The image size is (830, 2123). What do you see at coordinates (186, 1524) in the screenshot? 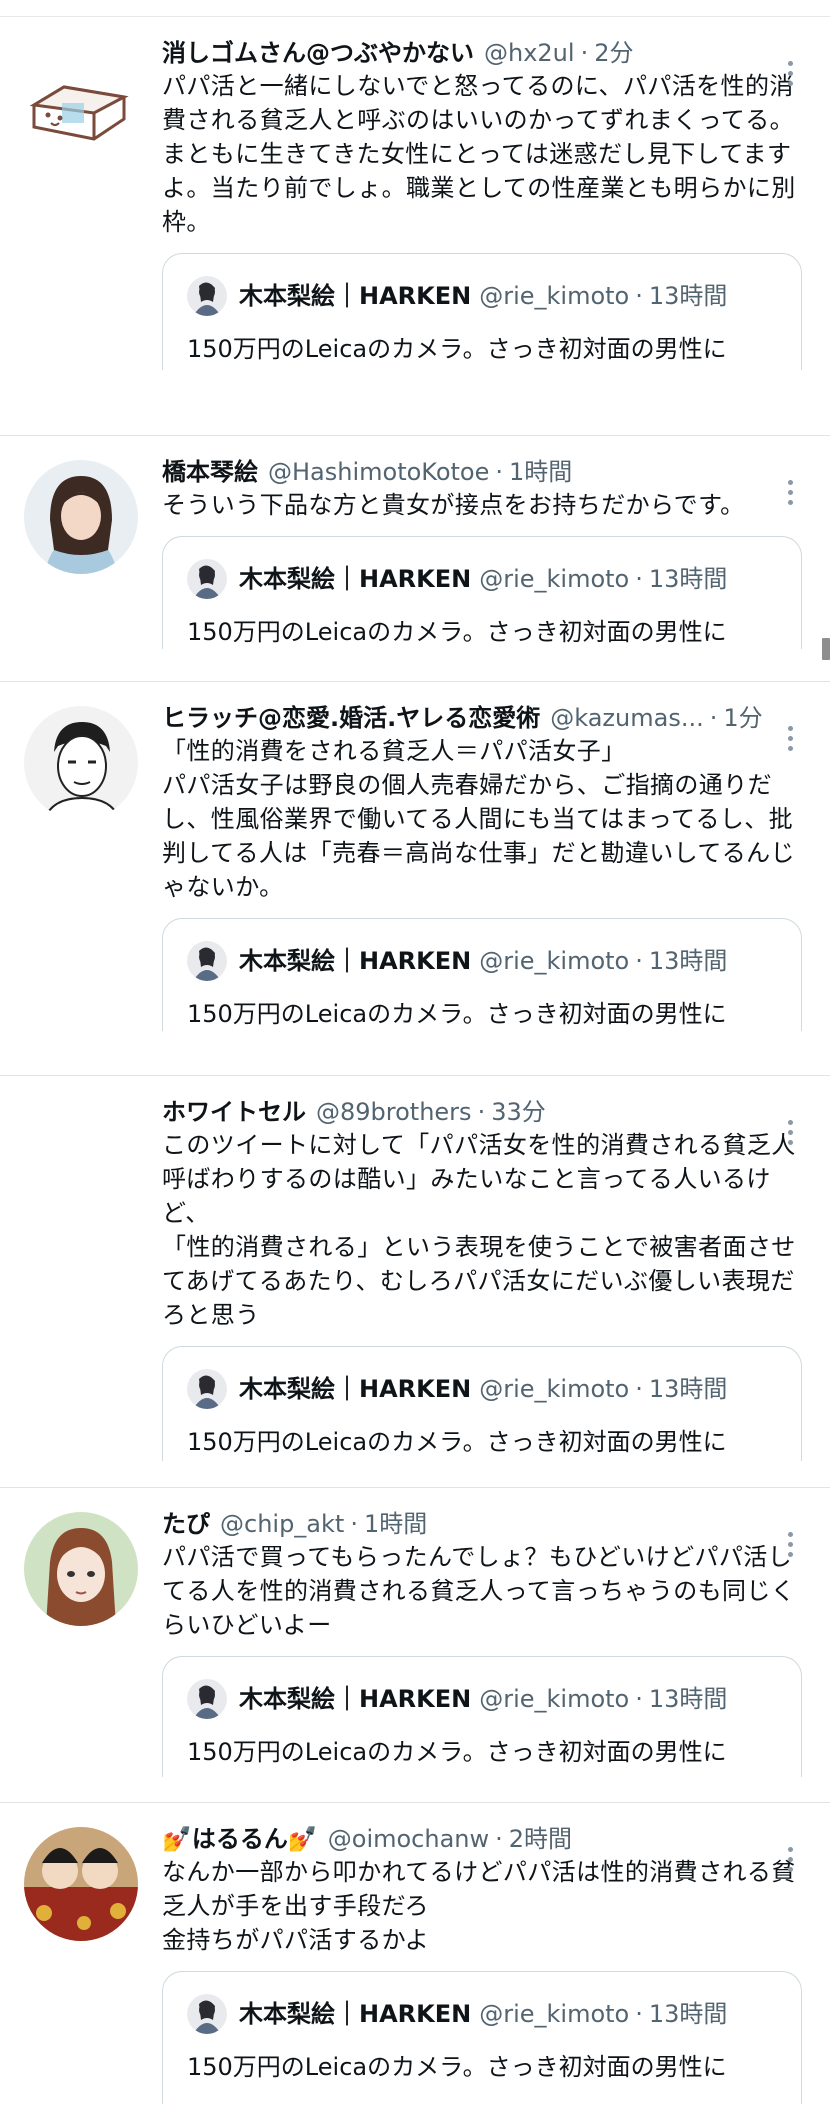
I see `author-name: たぴ` at bounding box center [186, 1524].